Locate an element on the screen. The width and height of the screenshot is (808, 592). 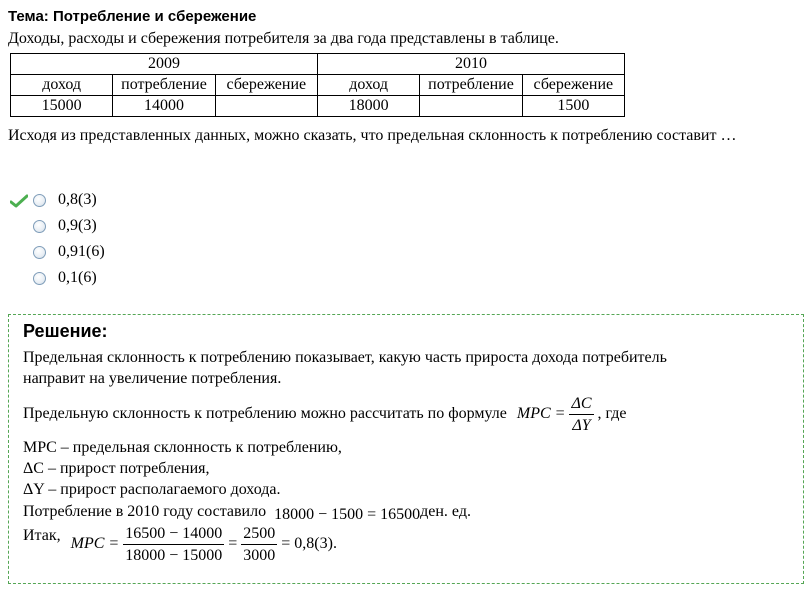
table-header-years: 2009 2010 is located at coordinates (318, 64).